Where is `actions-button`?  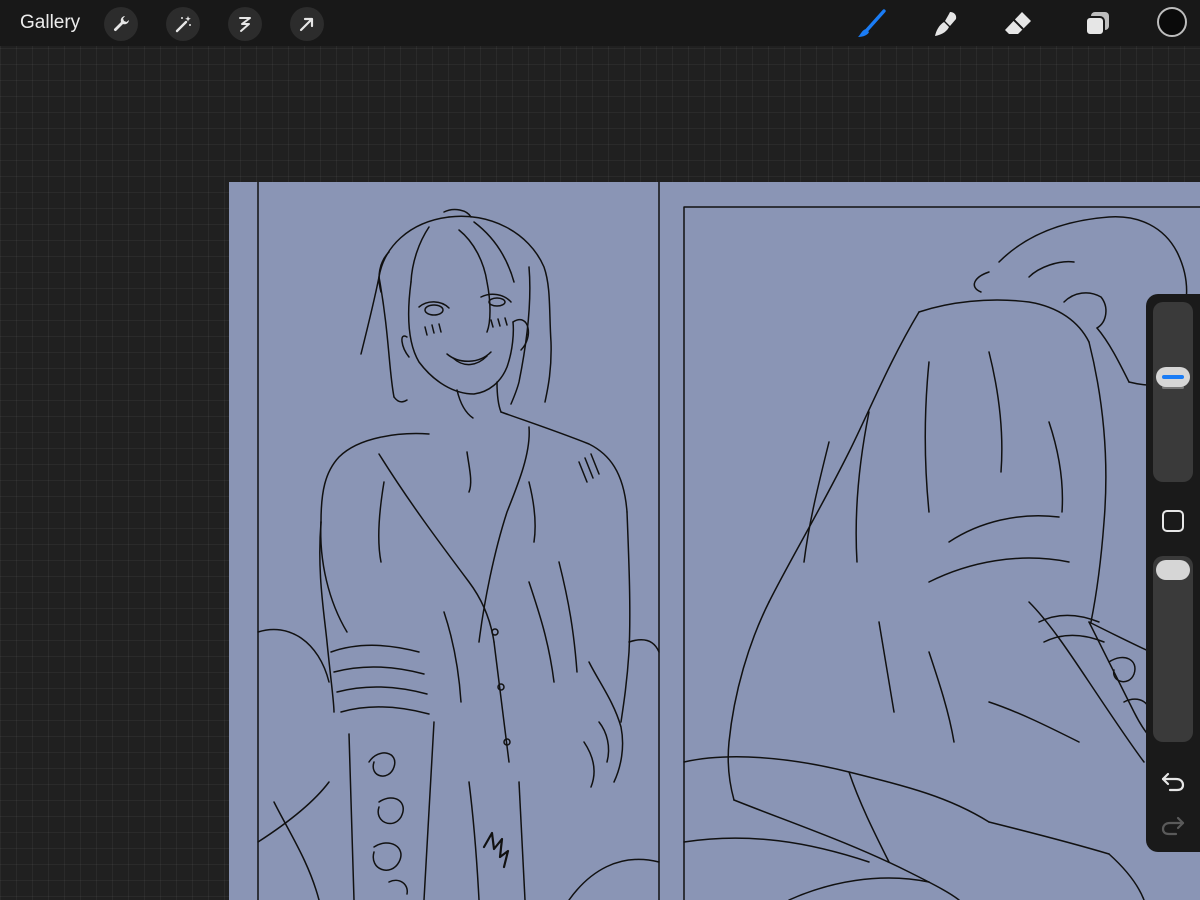 actions-button is located at coordinates (121, 24).